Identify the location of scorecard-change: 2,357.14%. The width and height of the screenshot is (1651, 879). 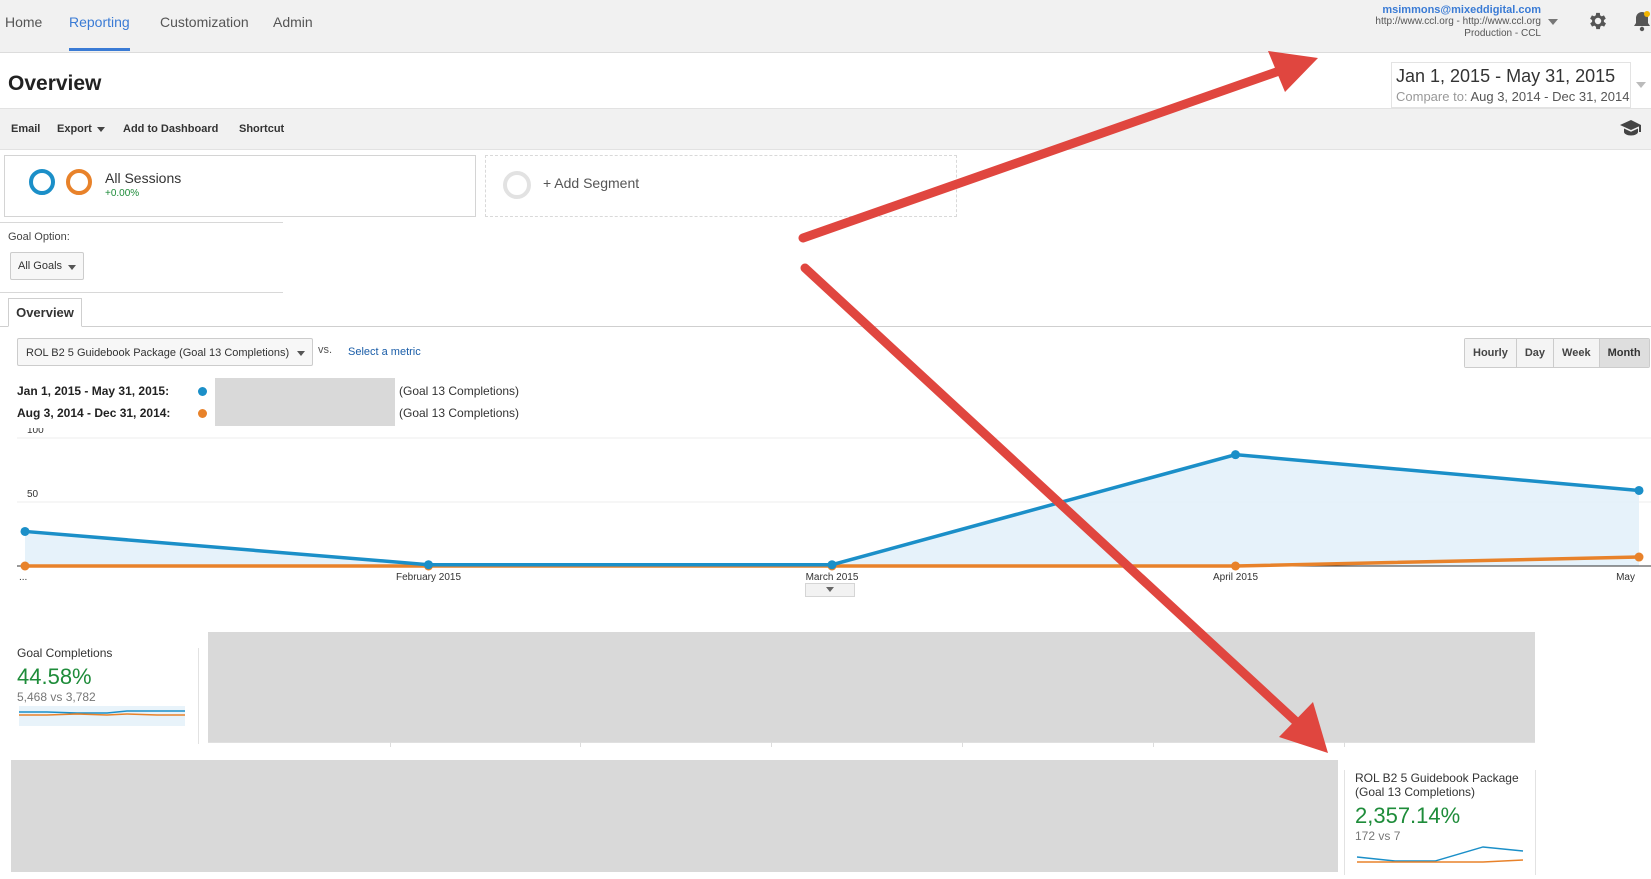
(1408, 815).